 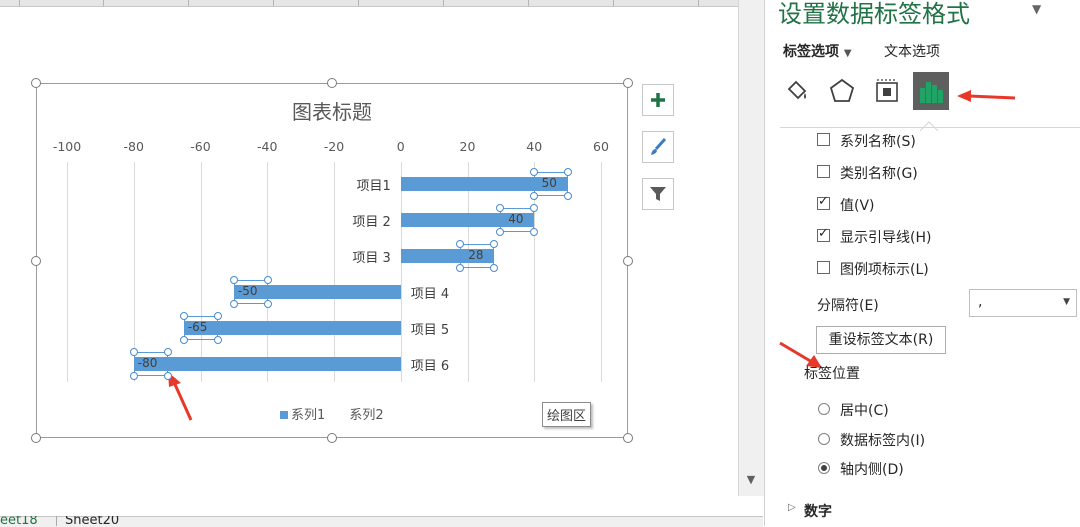 What do you see at coordinates (824, 409) in the screenshot?
I see `radio-center` at bounding box center [824, 409].